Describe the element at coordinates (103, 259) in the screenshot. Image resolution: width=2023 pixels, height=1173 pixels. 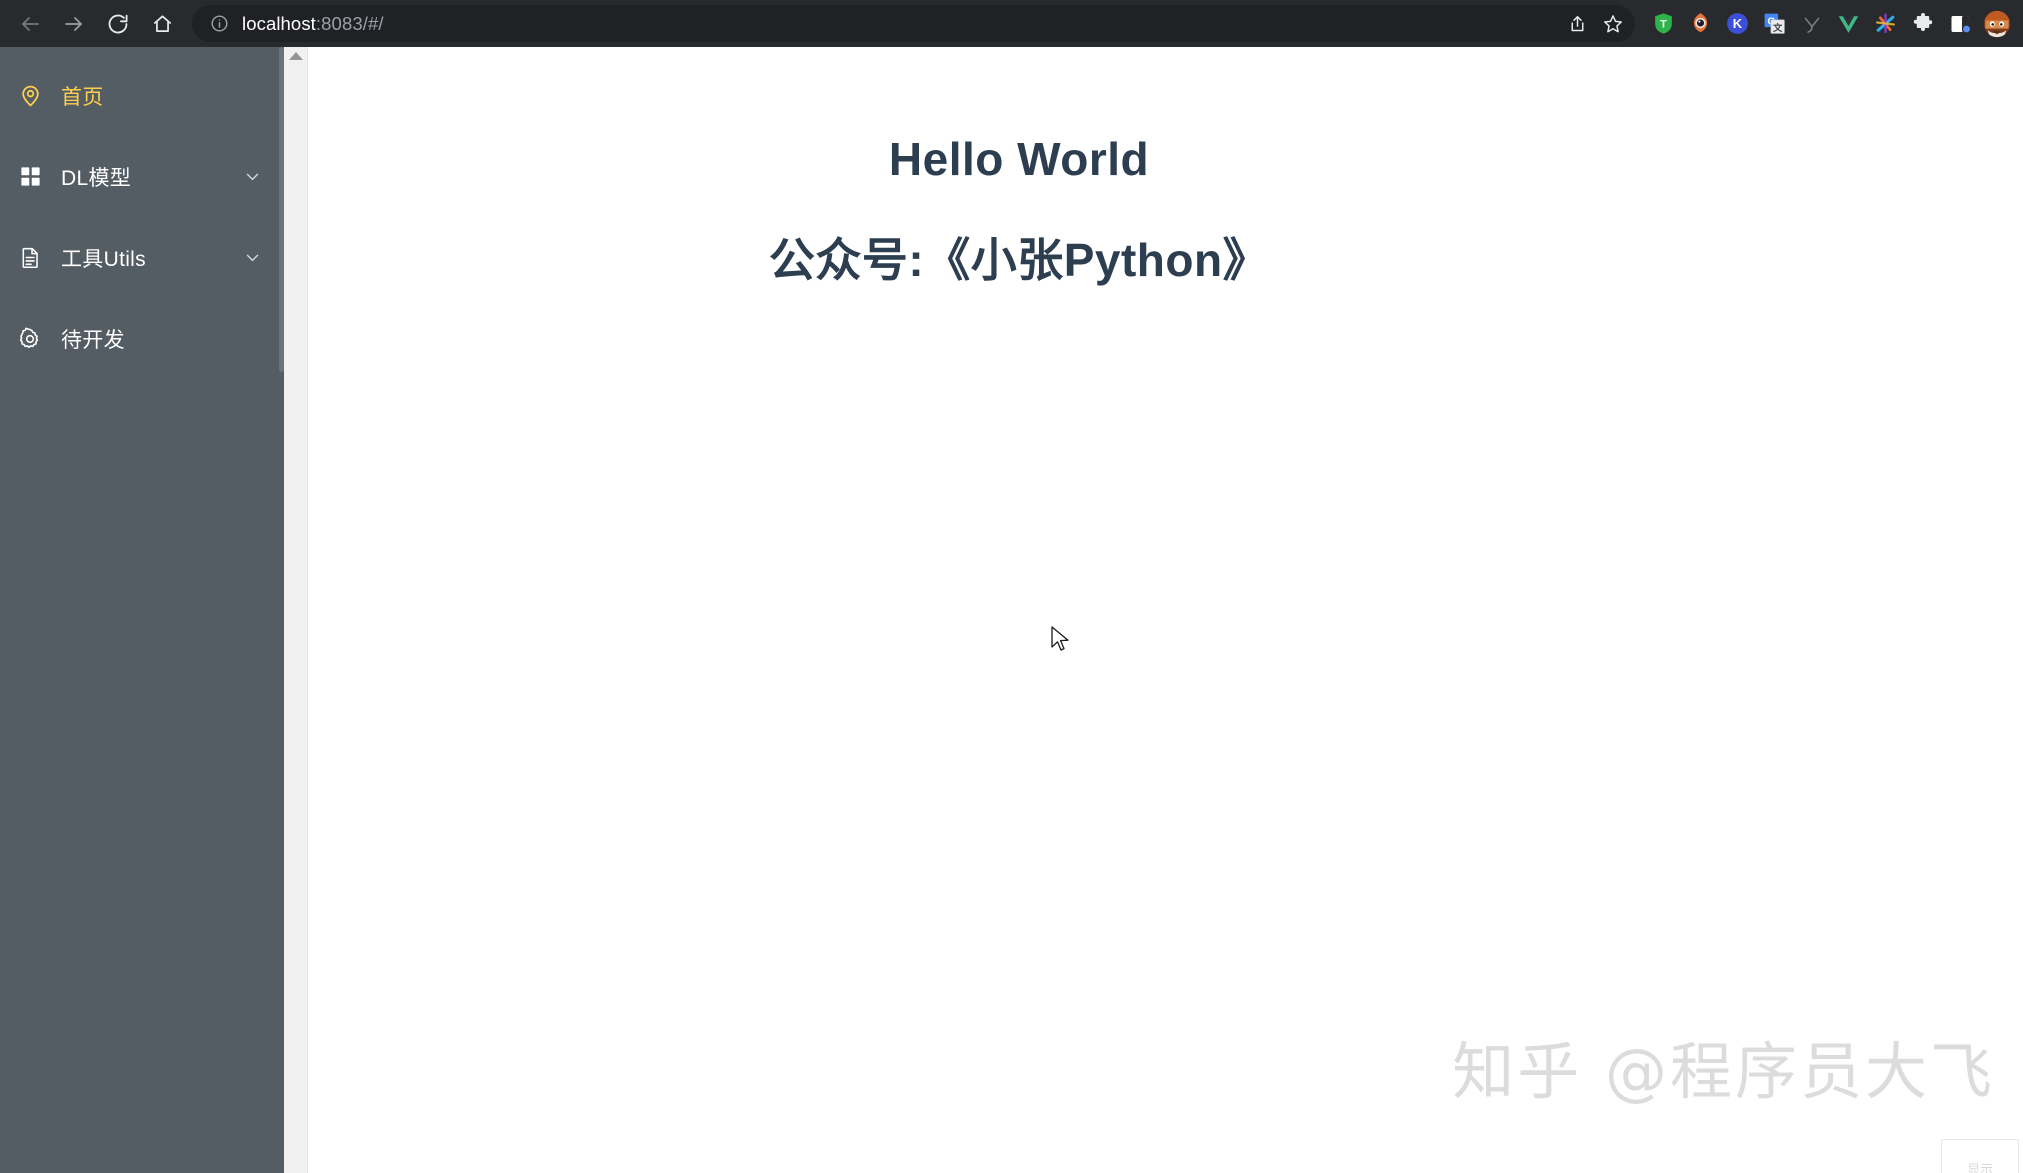
I see `sidebar-item-utils-label: 工具Utils` at that location.